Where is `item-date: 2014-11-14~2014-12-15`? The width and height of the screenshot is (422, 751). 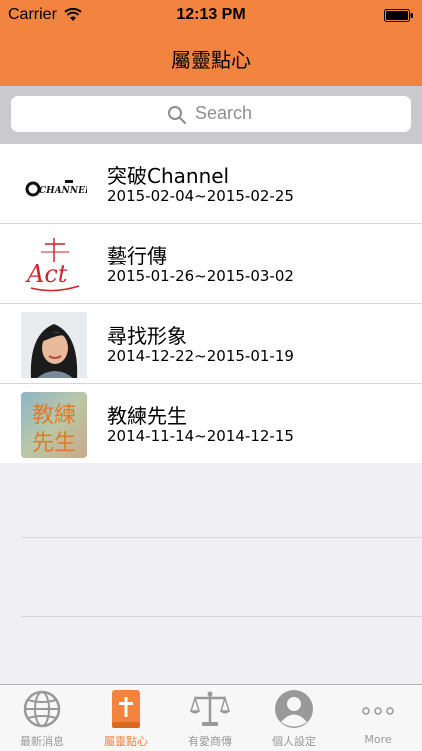
item-date: 2014-11-14~2014-12-15 is located at coordinates (200, 436).